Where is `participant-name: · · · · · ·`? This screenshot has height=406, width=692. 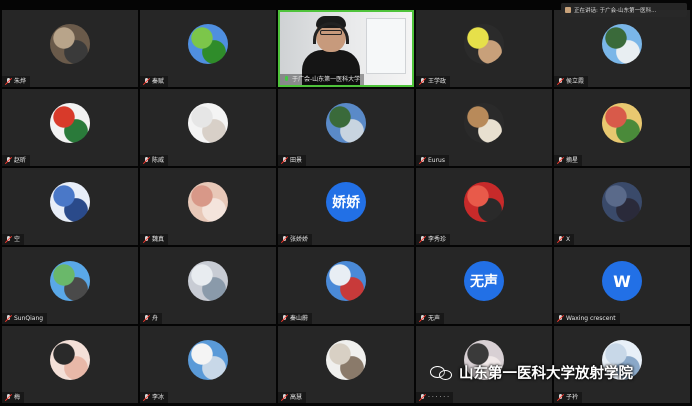
participant-name: · · · · · · is located at coordinates (438, 397).